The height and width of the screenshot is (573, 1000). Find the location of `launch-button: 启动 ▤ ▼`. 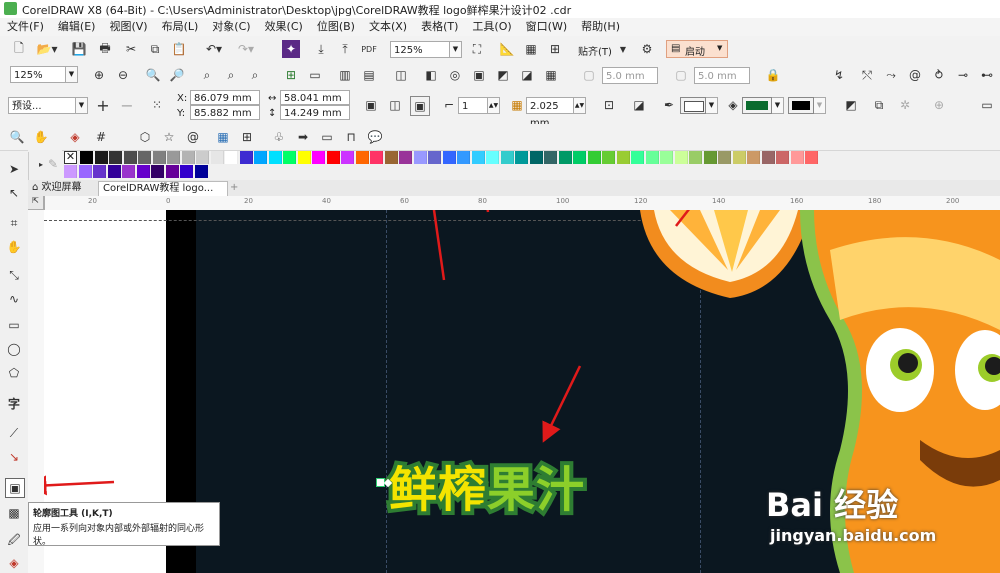

launch-button: 启动 ▤ ▼ is located at coordinates (697, 49).